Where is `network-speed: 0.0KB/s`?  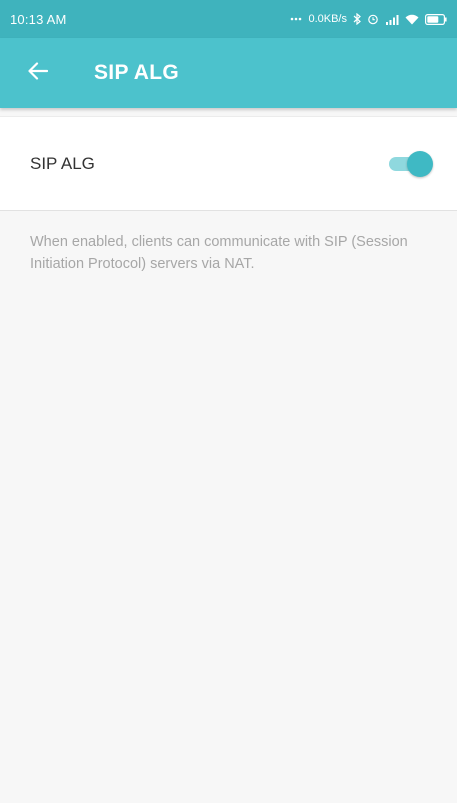
network-speed: 0.0KB/s is located at coordinates (327, 19).